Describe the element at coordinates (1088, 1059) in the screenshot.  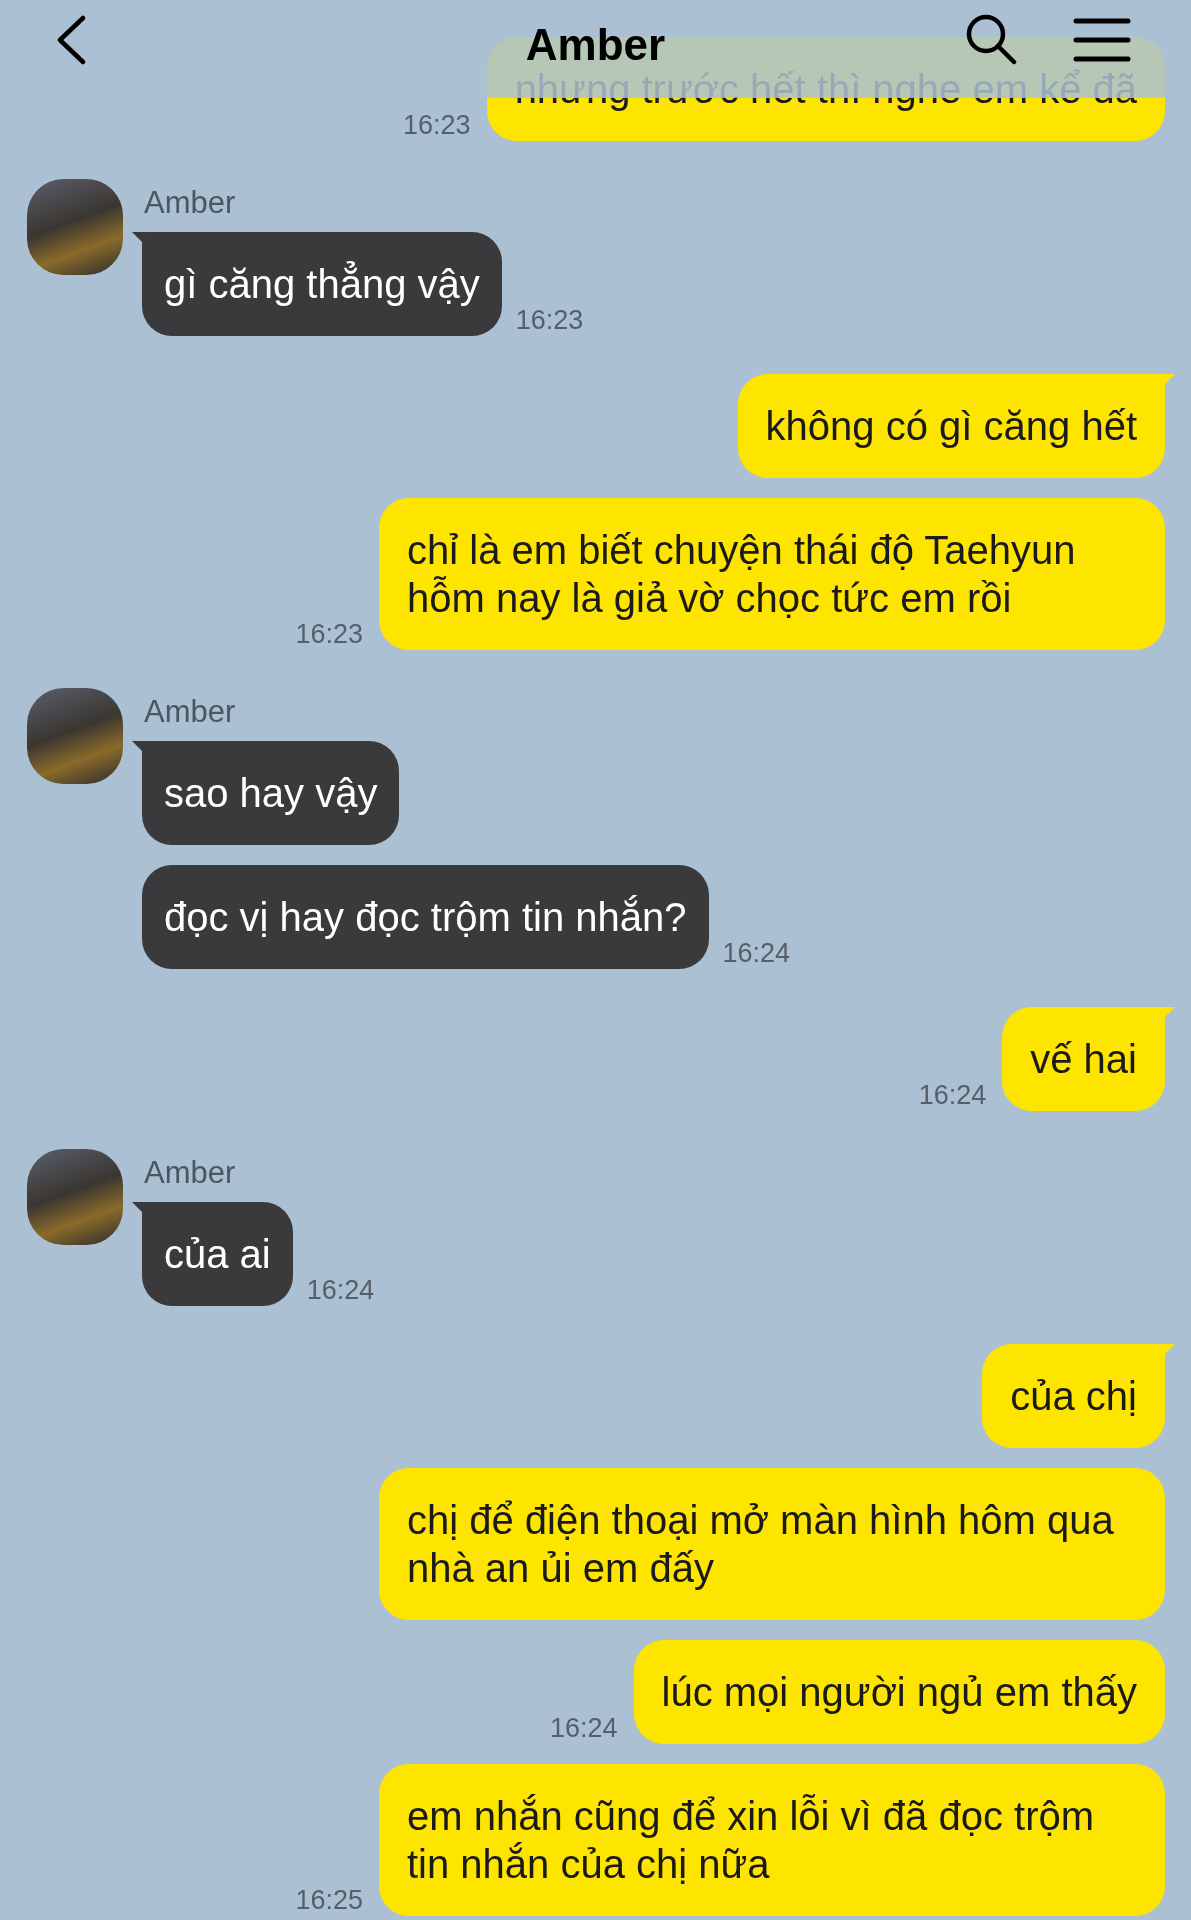
I see `message-bubble: vế hai` at that location.